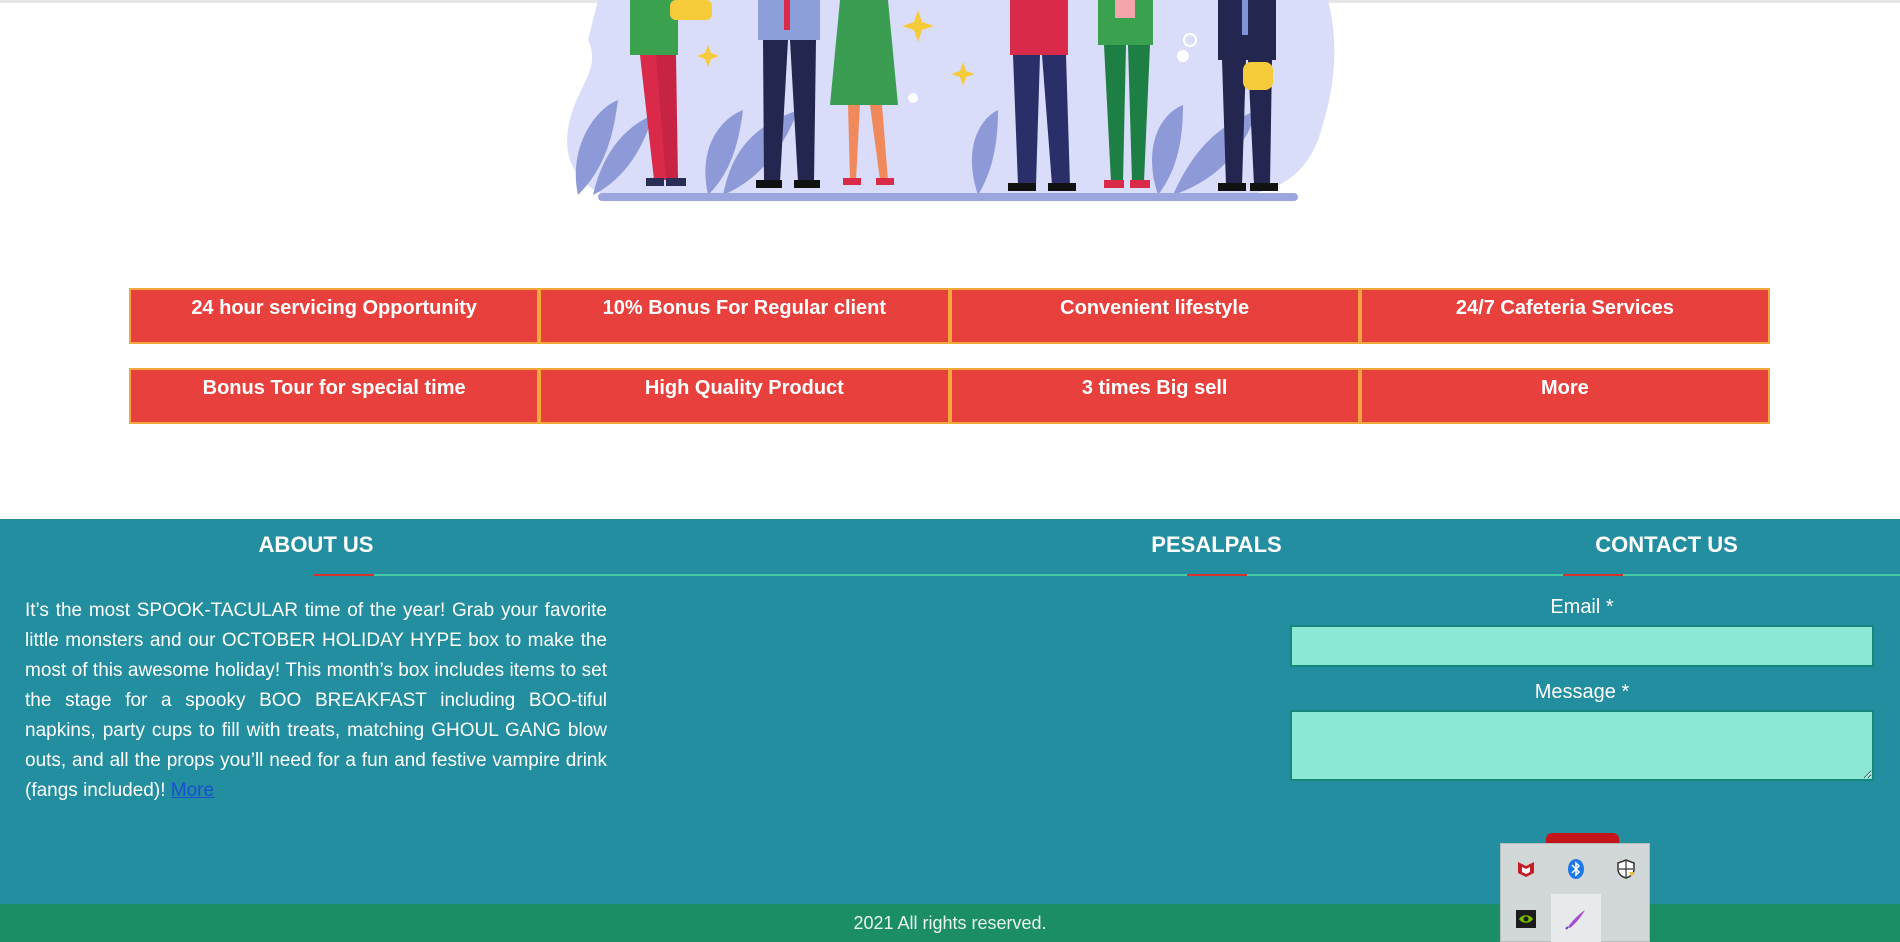 The image size is (1900, 942). I want to click on feature-regular-client-bonus: 10% Bonus For Regular client, so click(744, 316).